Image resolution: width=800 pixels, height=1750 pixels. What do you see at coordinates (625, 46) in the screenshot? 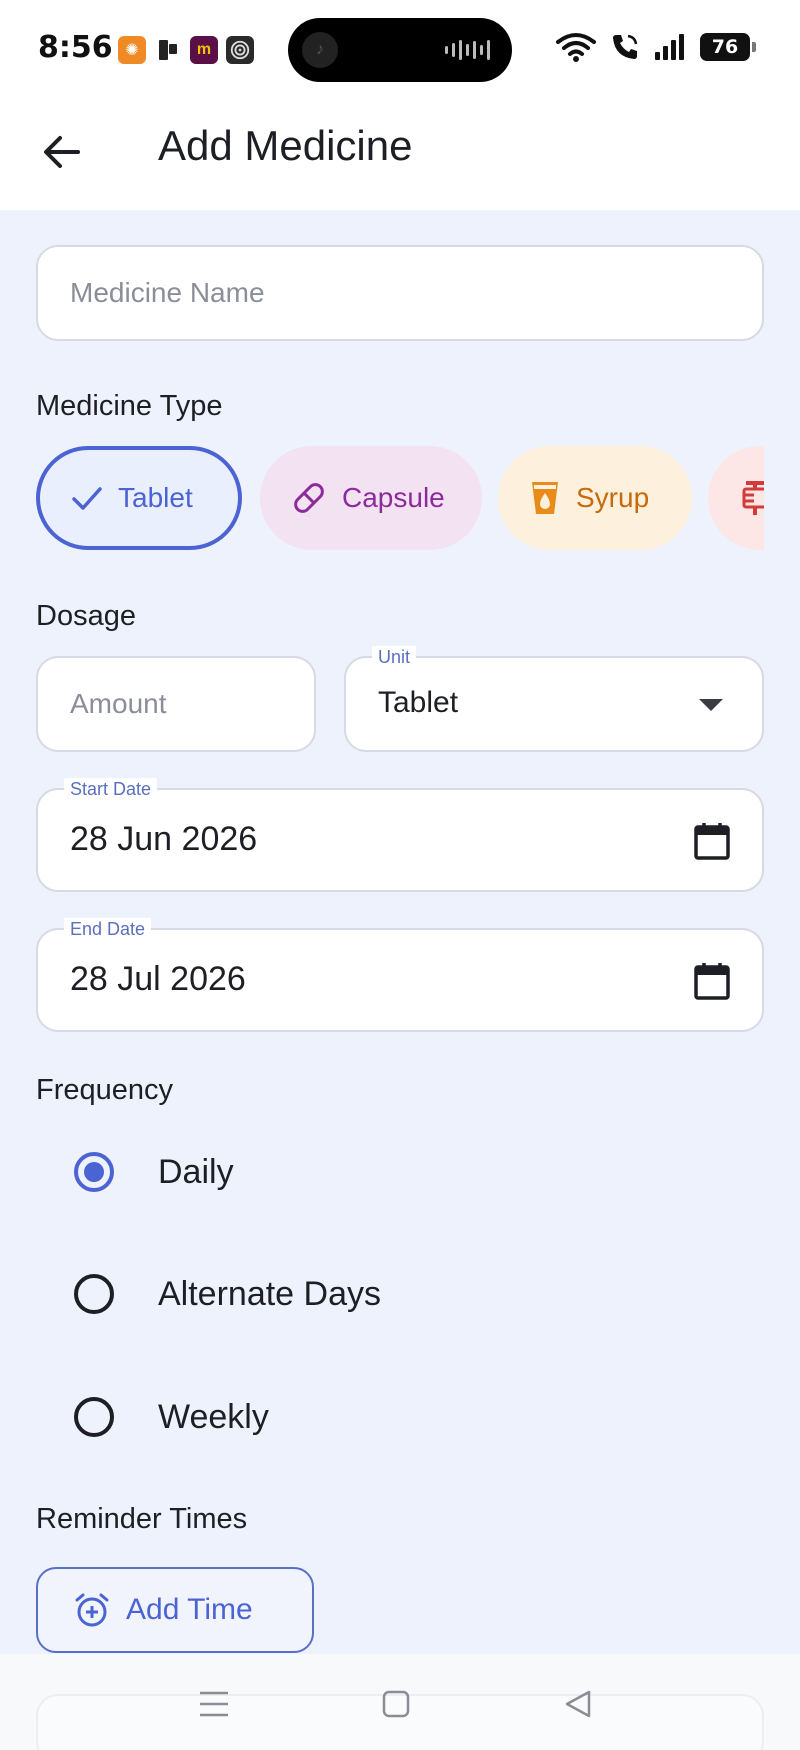
I see `call-icon` at bounding box center [625, 46].